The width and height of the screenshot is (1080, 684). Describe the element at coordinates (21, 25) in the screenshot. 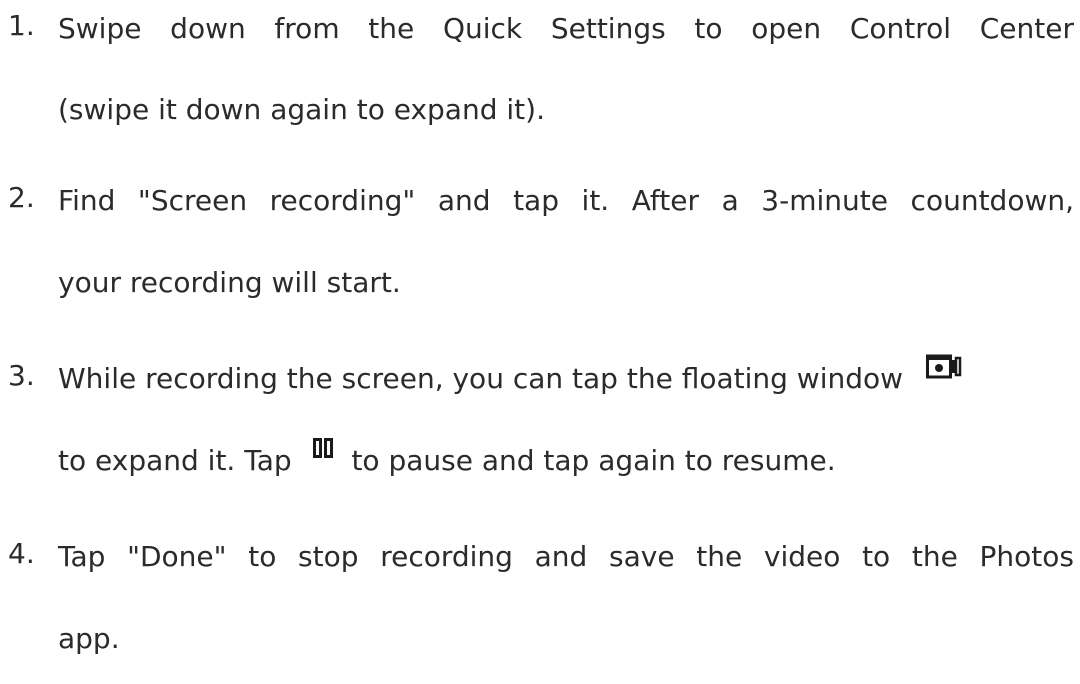

I see `step-number: 1.` at that location.